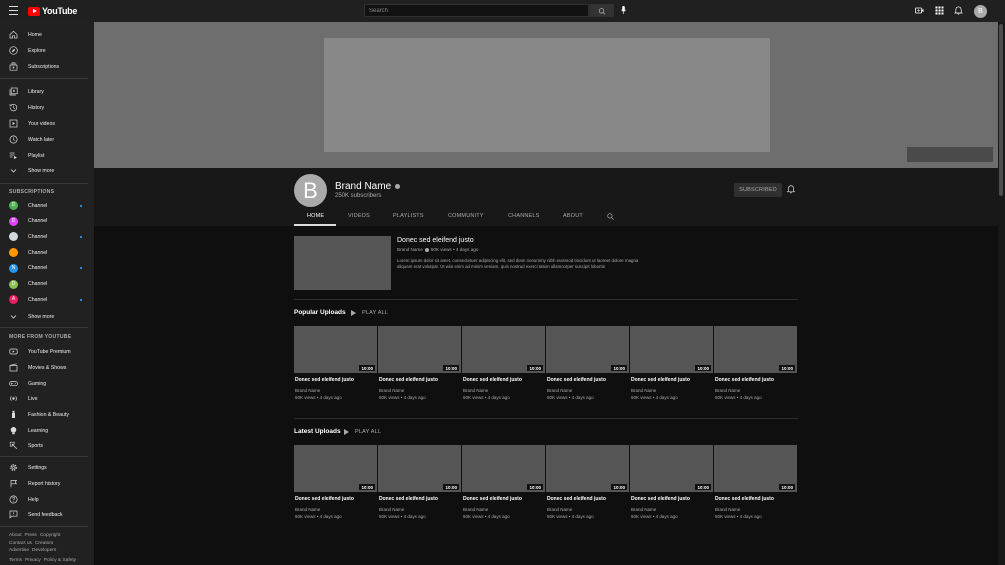 Image resolution: width=1005 pixels, height=565 pixels. Describe the element at coordinates (33, 560) in the screenshot. I see `footer-link: Privacy` at that location.